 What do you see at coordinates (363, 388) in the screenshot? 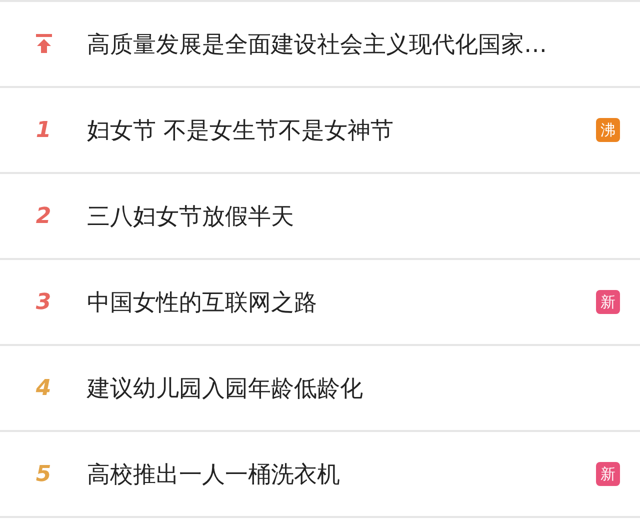
I see `topic-link: 建议幼儿园入园年龄低龄化` at bounding box center [363, 388].